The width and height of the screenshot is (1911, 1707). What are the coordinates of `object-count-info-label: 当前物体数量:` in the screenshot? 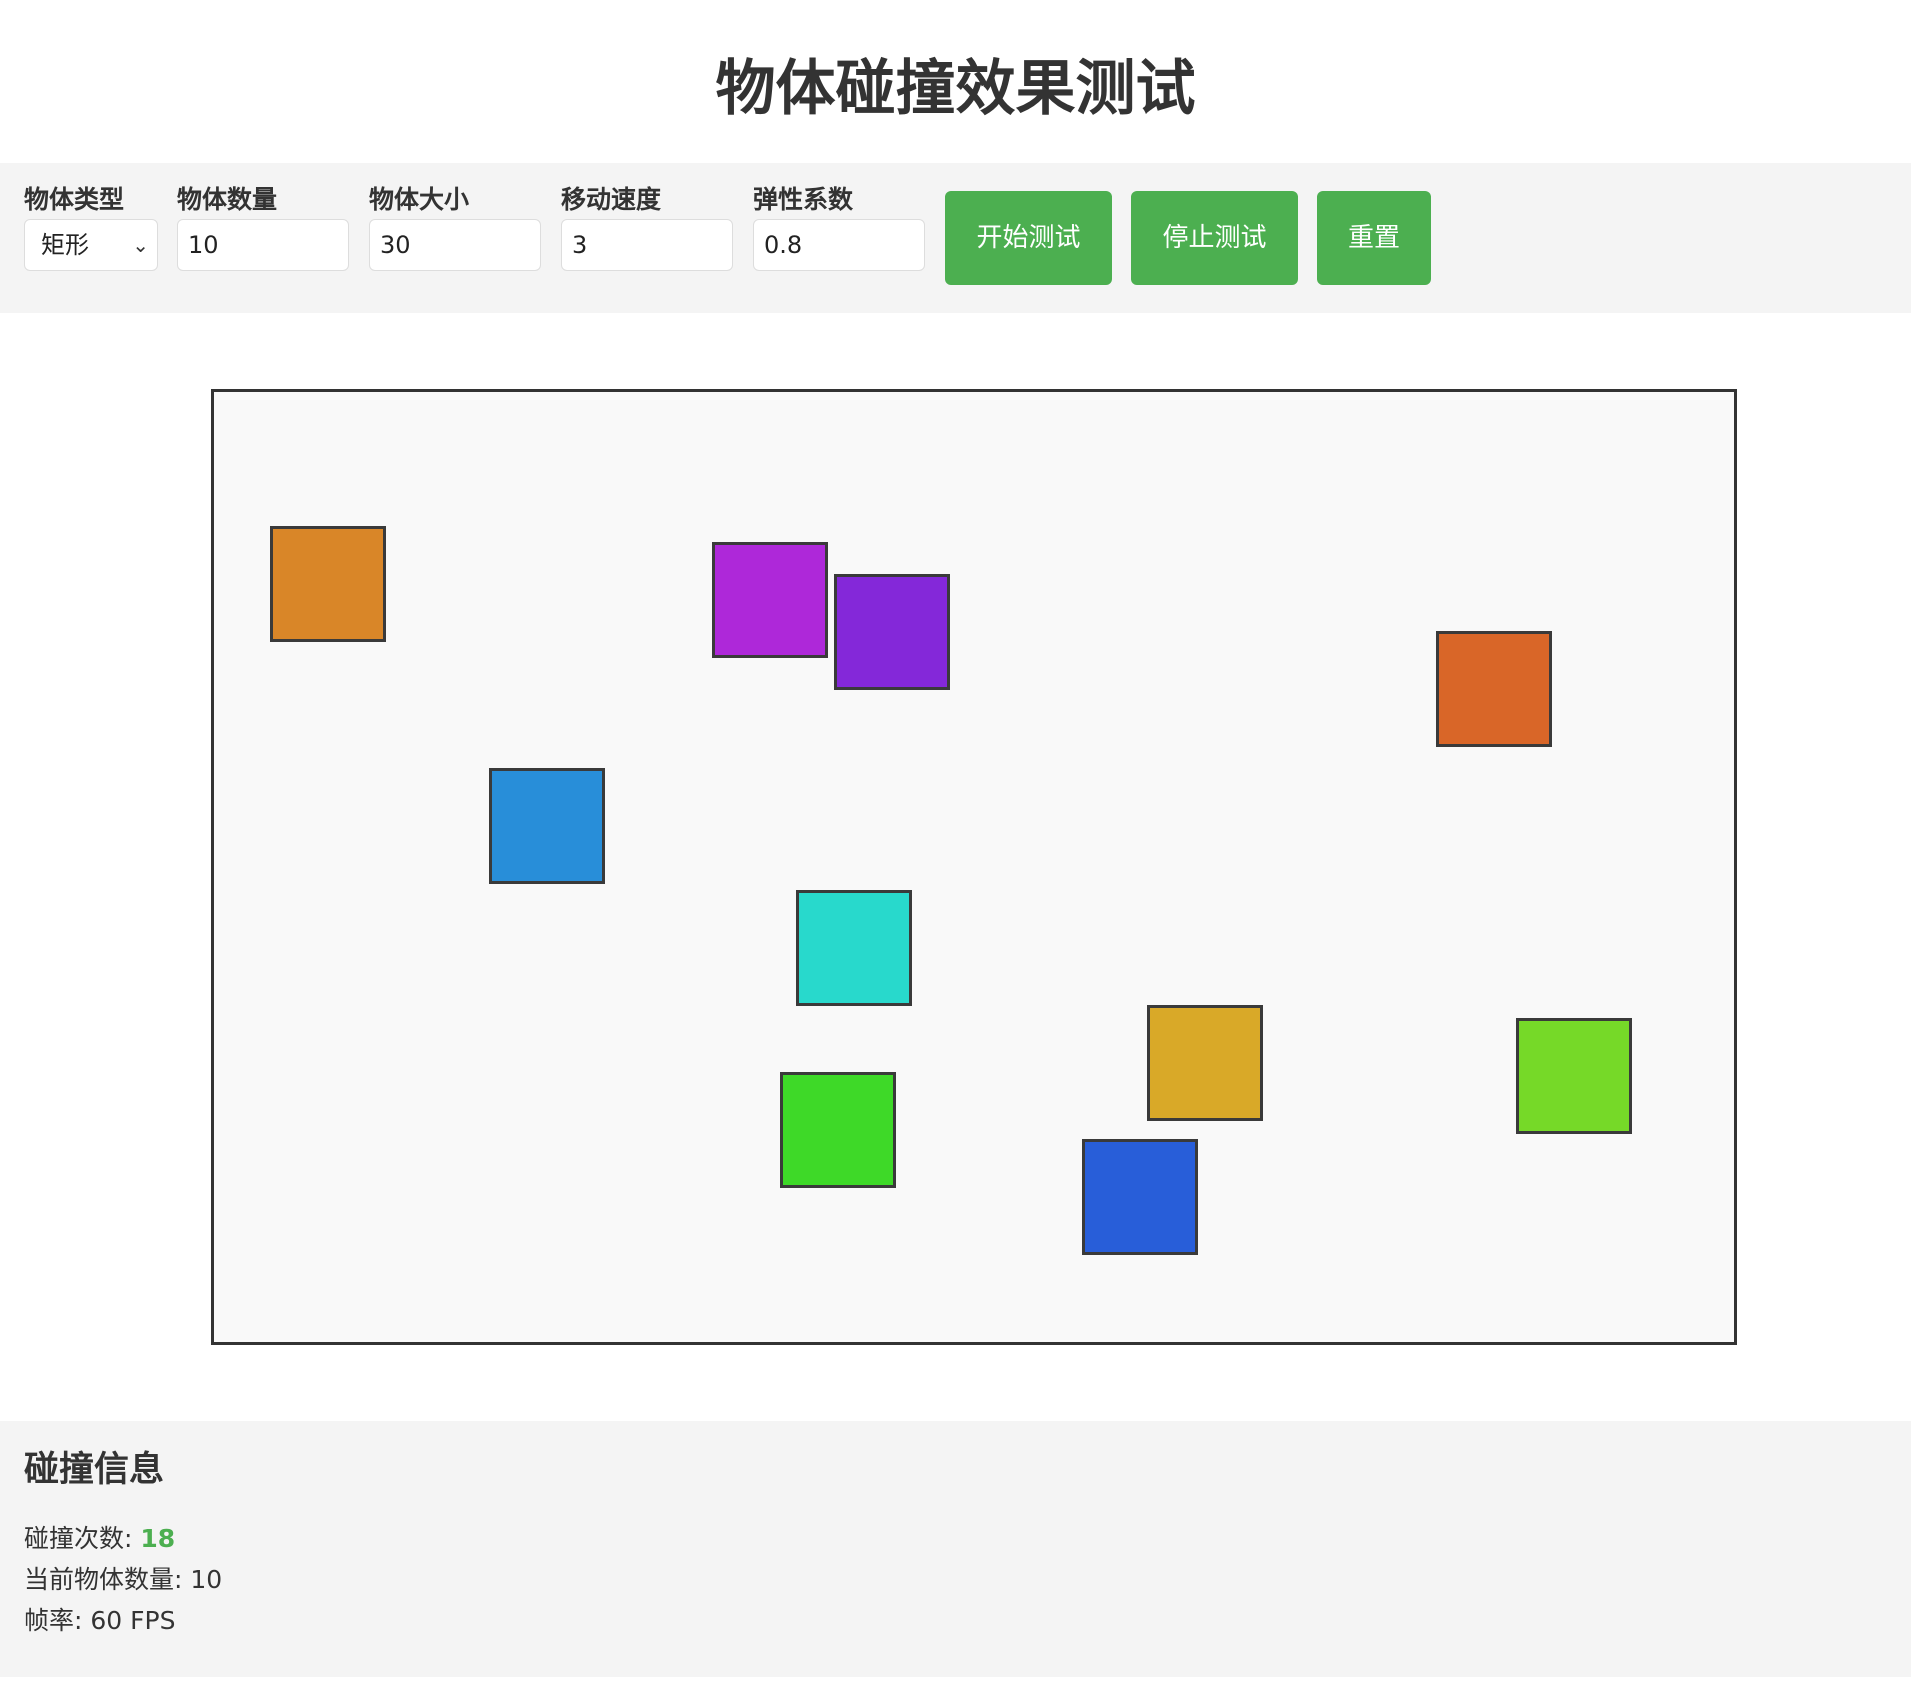 It's located at (107, 1579).